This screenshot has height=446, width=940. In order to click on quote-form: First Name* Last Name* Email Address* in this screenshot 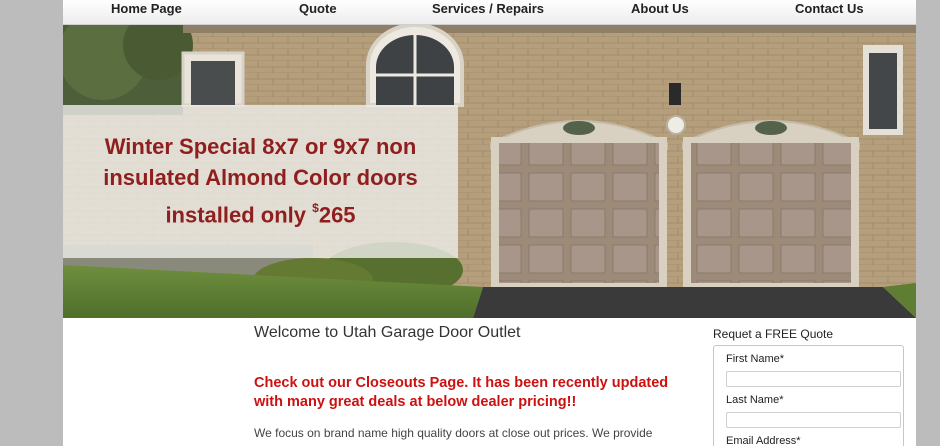, I will do `click(808, 395)`.